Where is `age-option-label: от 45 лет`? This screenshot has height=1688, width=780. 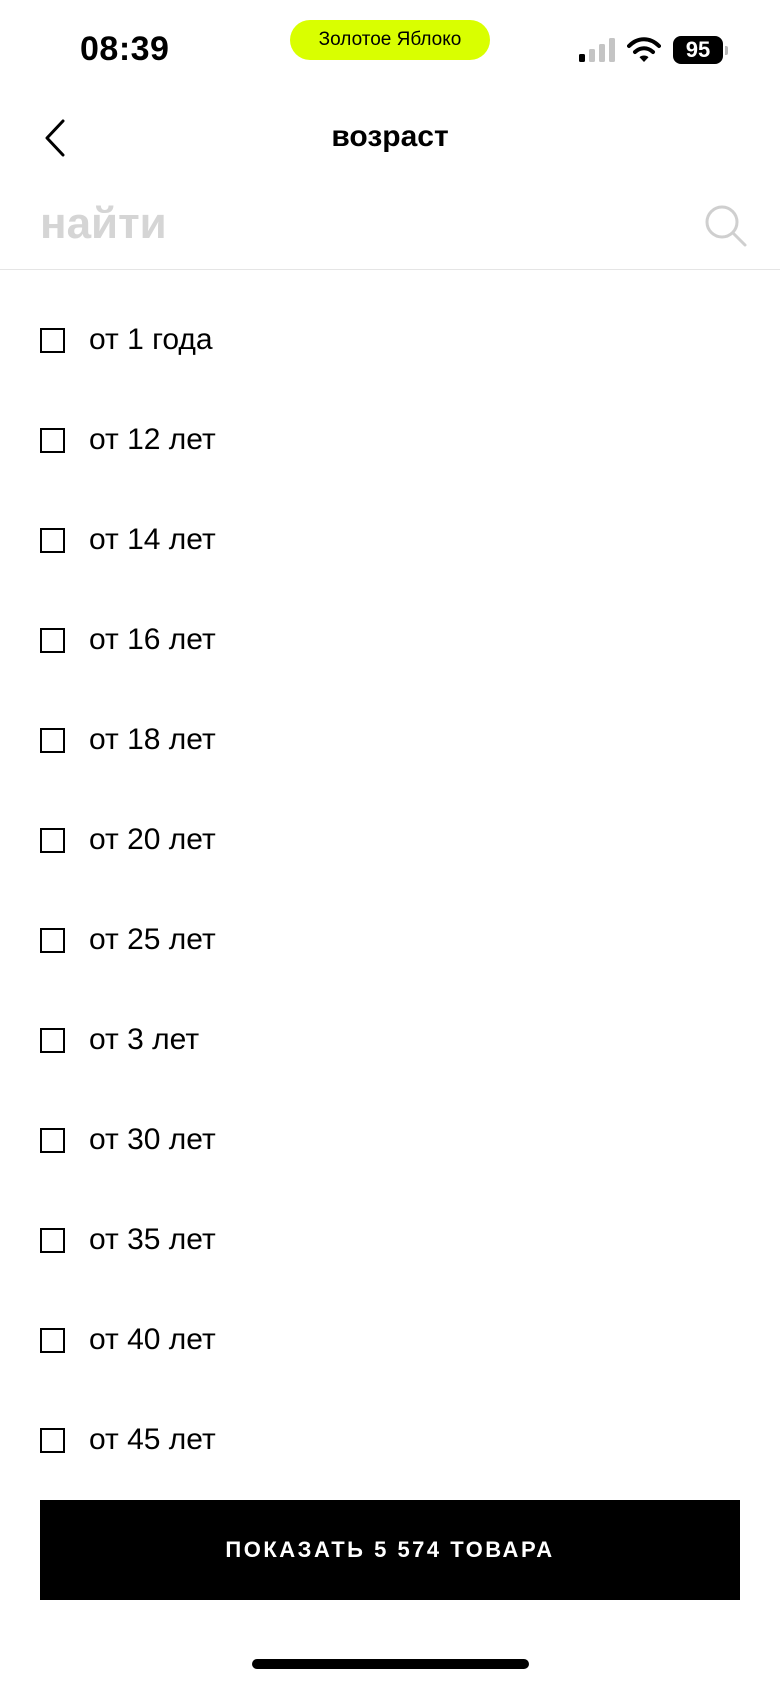 age-option-label: от 45 лет is located at coordinates (152, 1439).